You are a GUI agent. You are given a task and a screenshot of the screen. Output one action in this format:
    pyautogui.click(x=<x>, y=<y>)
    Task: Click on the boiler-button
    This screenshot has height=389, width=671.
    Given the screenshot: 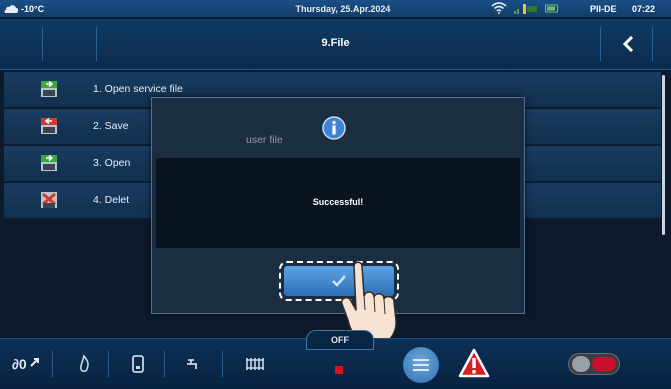 What is the action you would take?
    pyautogui.click(x=140, y=364)
    